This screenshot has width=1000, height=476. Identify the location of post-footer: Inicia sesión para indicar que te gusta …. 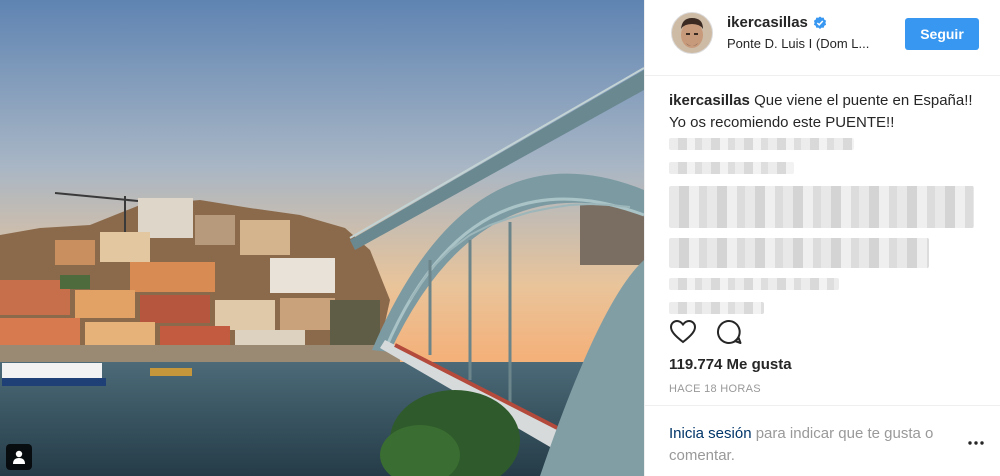
(822, 440).